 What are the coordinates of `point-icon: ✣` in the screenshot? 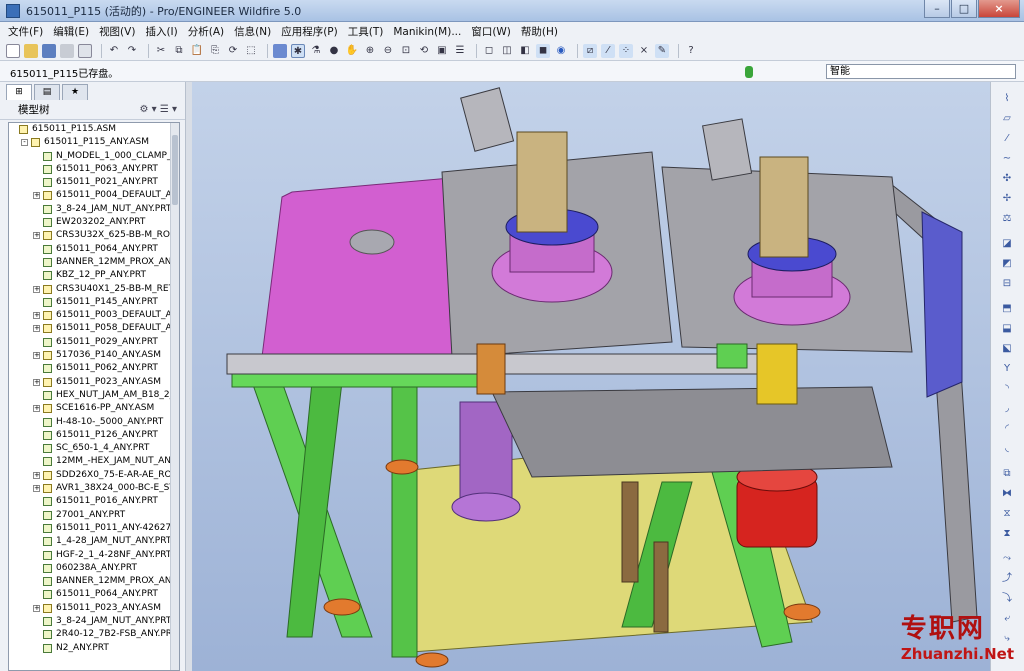 It's located at (1007, 179).